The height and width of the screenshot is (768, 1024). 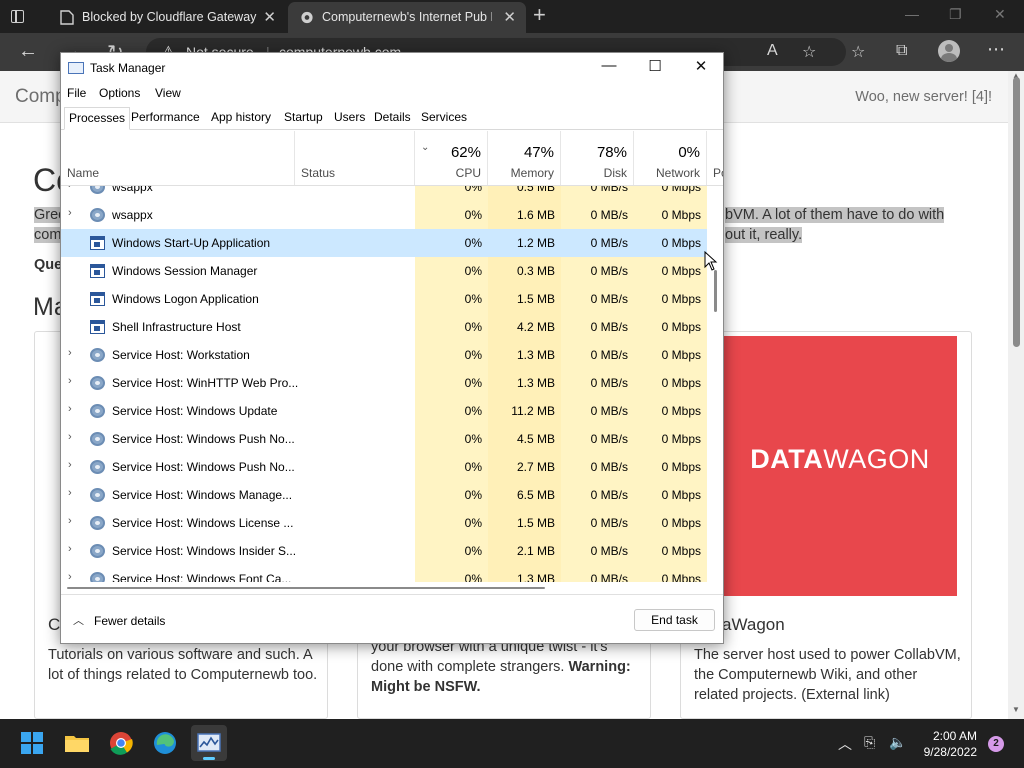 I want to click on file-explorer-button, so click(x=77, y=743).